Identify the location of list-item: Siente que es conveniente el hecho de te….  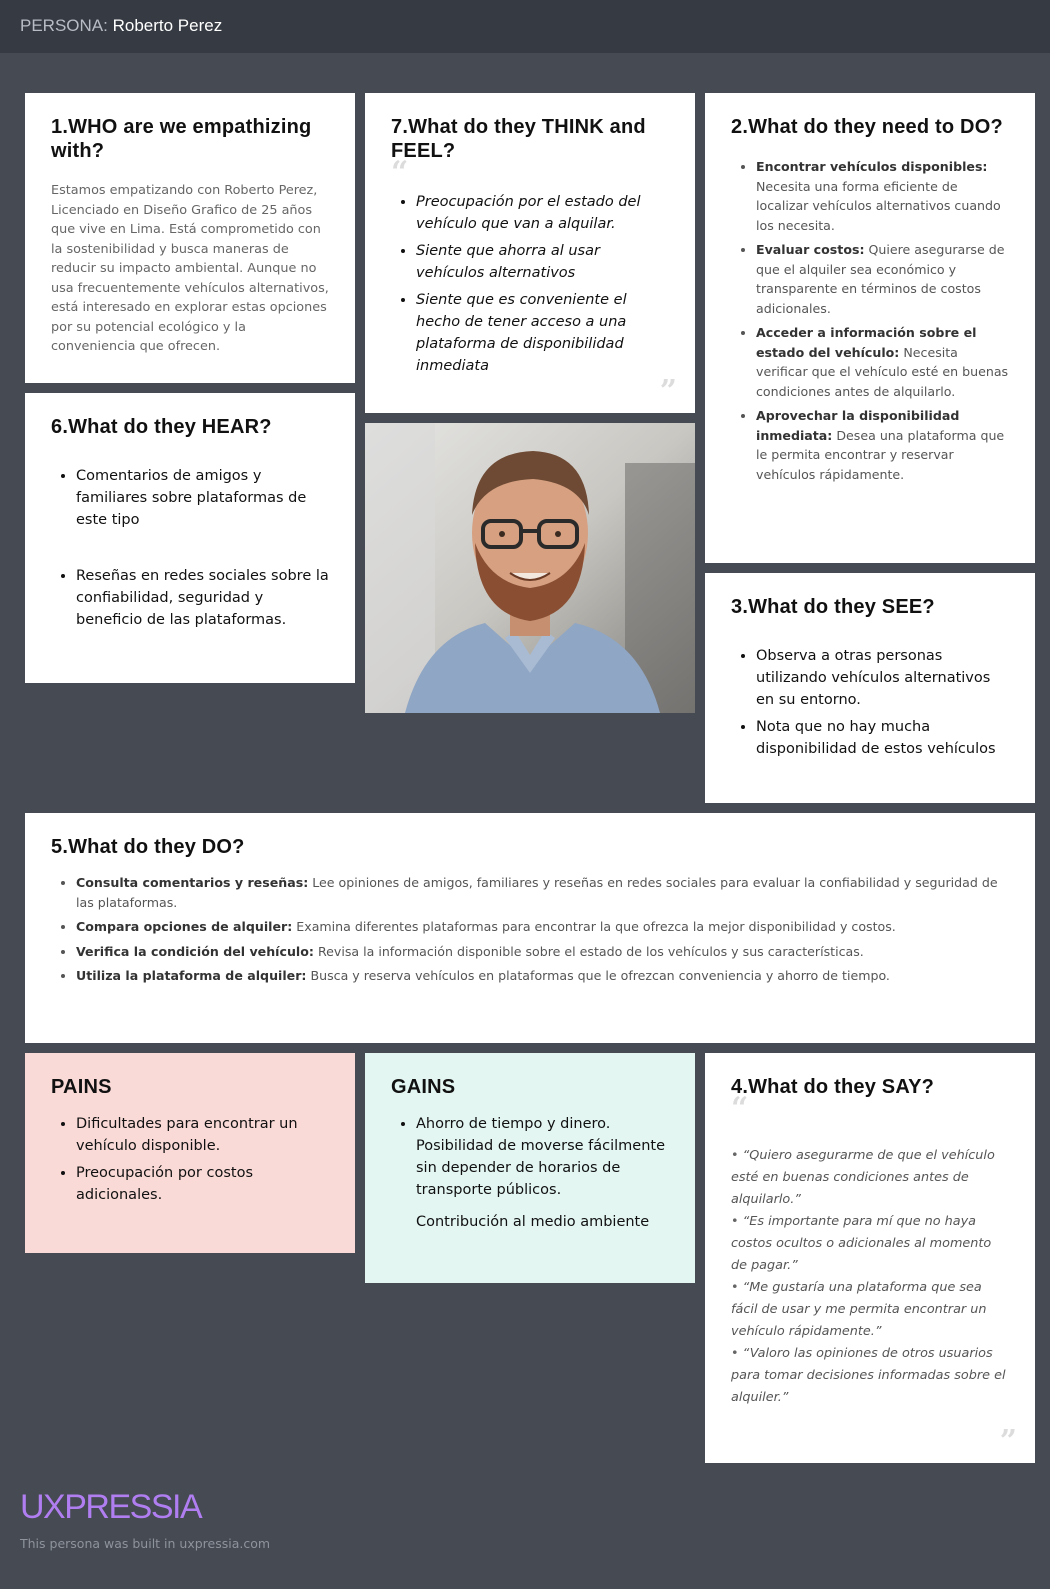
(543, 333).